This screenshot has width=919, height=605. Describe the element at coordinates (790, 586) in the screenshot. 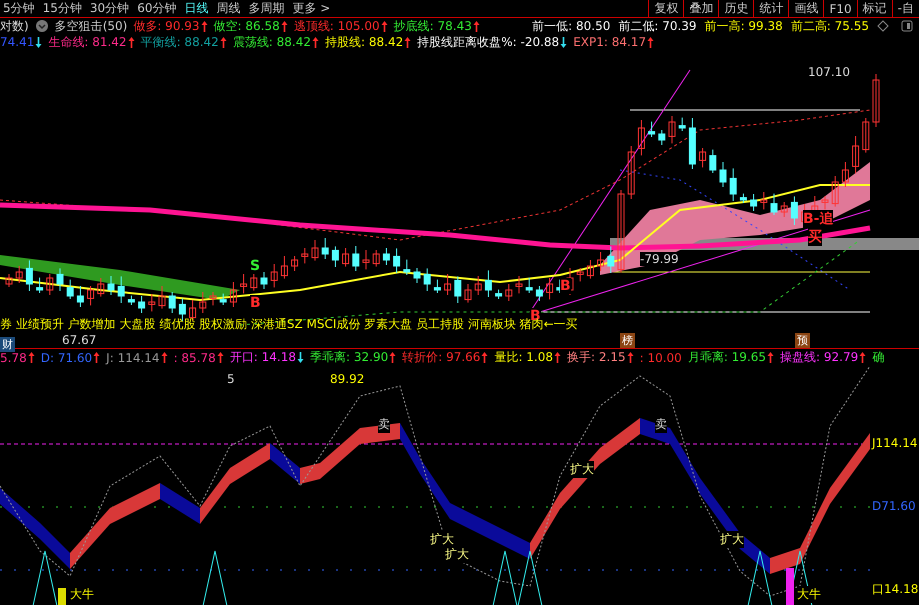

I see `volume-bar` at that location.